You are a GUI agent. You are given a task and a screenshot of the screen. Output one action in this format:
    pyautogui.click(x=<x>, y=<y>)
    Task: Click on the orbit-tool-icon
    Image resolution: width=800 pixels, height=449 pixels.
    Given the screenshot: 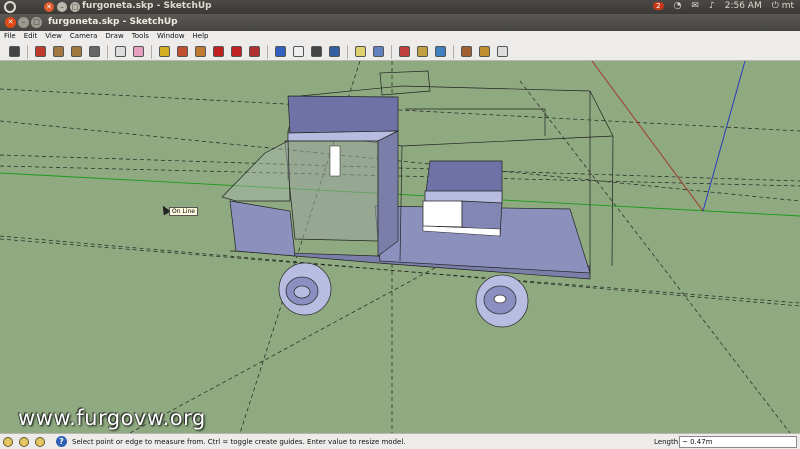 What is the action you would take?
    pyautogui.click(x=280, y=51)
    